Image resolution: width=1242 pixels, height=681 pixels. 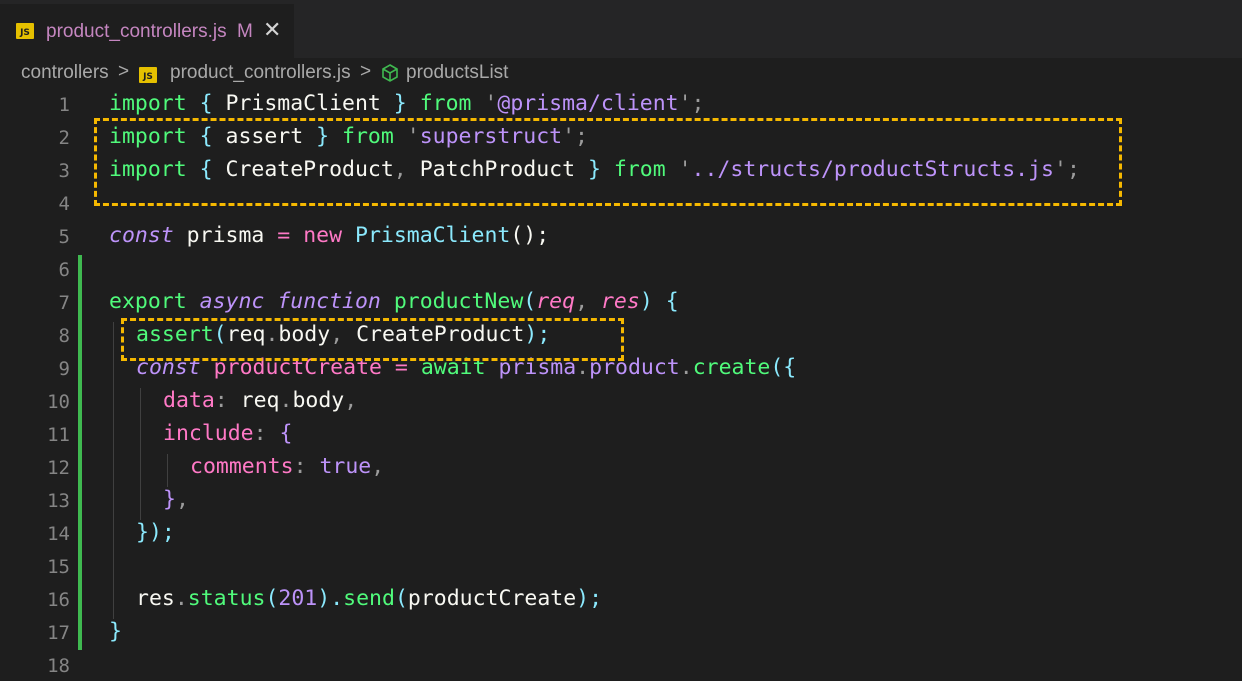 I want to click on line-number: 6, so click(x=64, y=270).